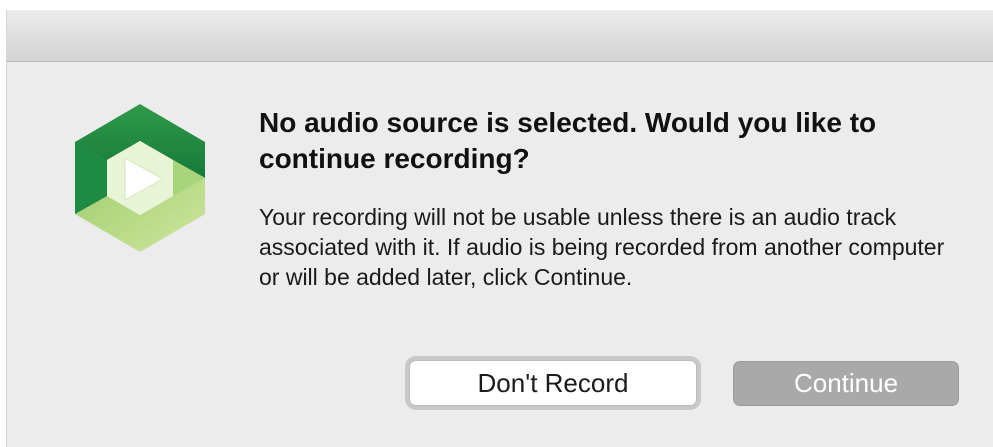 This screenshot has width=993, height=447. Describe the element at coordinates (553, 383) in the screenshot. I see `dont-record-button: Don't Record` at that location.